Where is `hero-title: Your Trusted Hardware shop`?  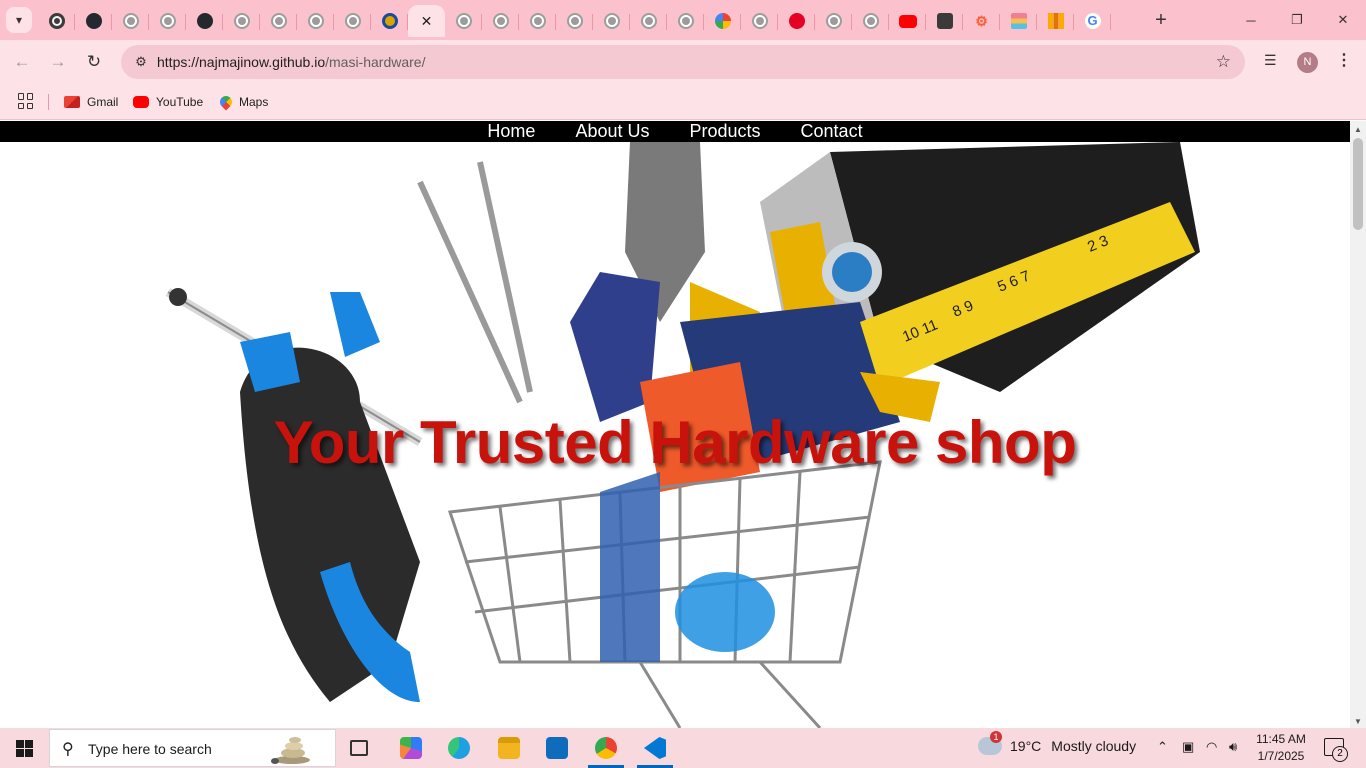
hero-title: Your Trusted Hardware shop is located at coordinates (675, 442).